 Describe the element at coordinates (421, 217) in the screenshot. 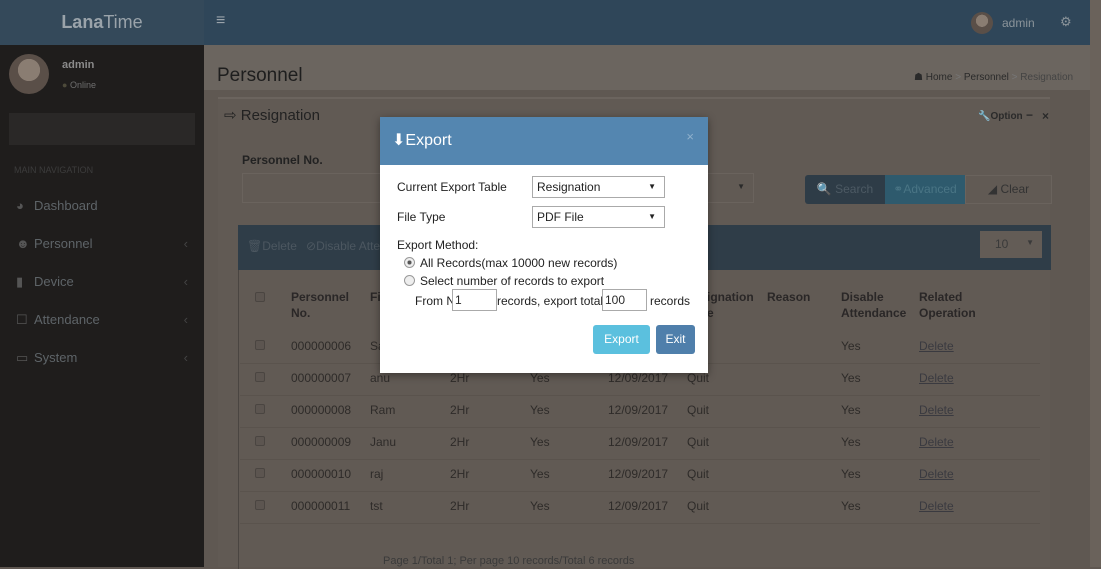

I see `file-type-label: File Type` at that location.